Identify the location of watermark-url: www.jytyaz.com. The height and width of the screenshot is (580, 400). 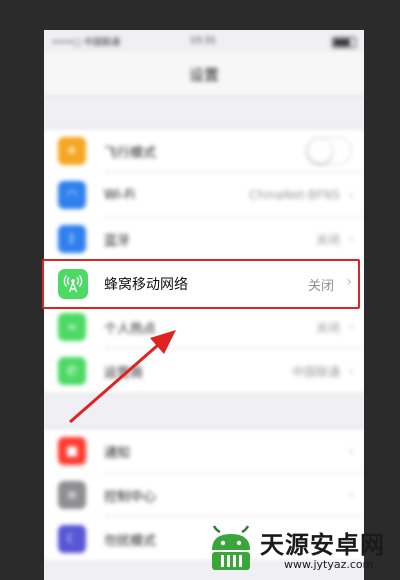
(329, 564).